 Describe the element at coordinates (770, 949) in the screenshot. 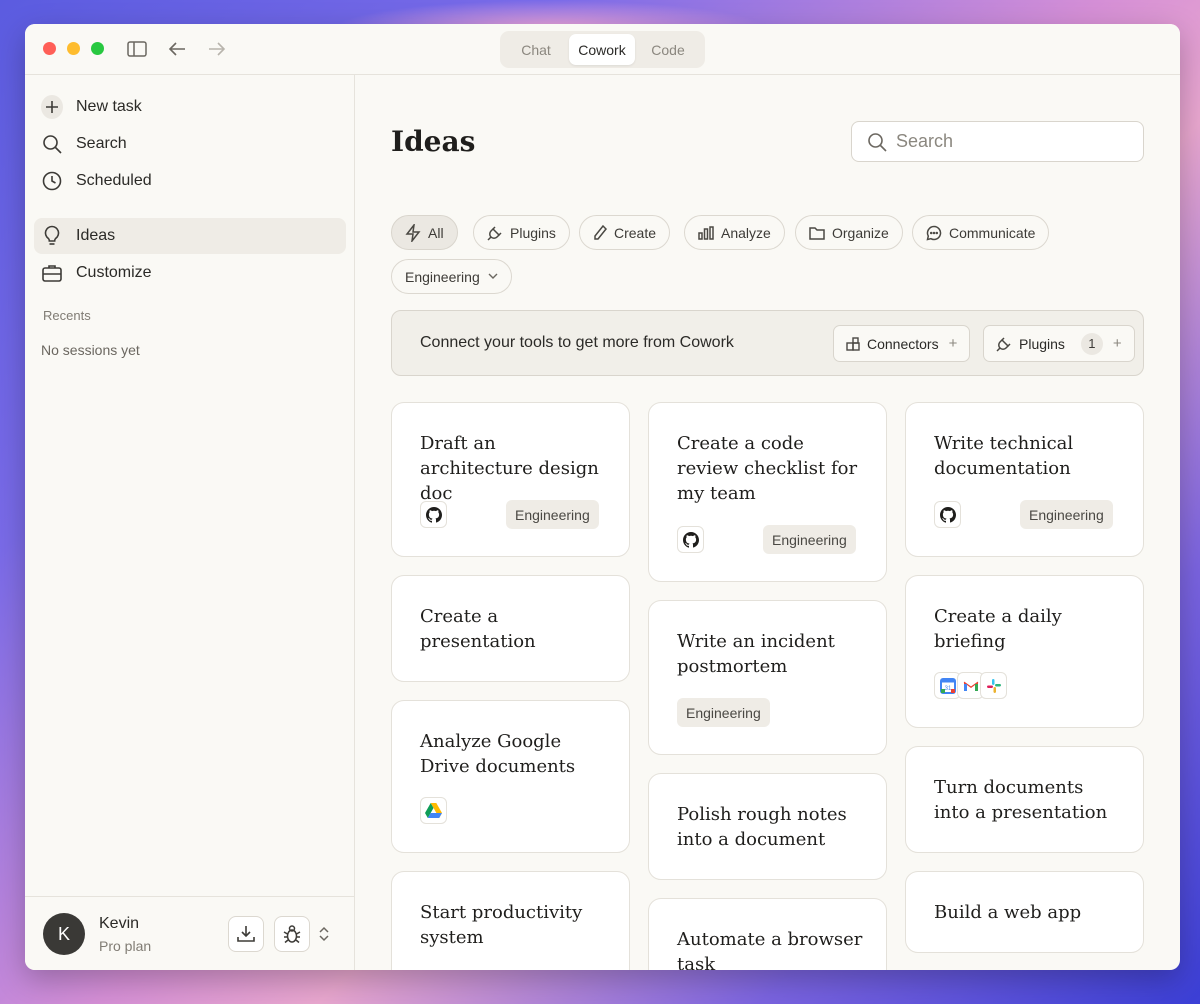

I see `idea-card-title: Automate a browser task` at that location.